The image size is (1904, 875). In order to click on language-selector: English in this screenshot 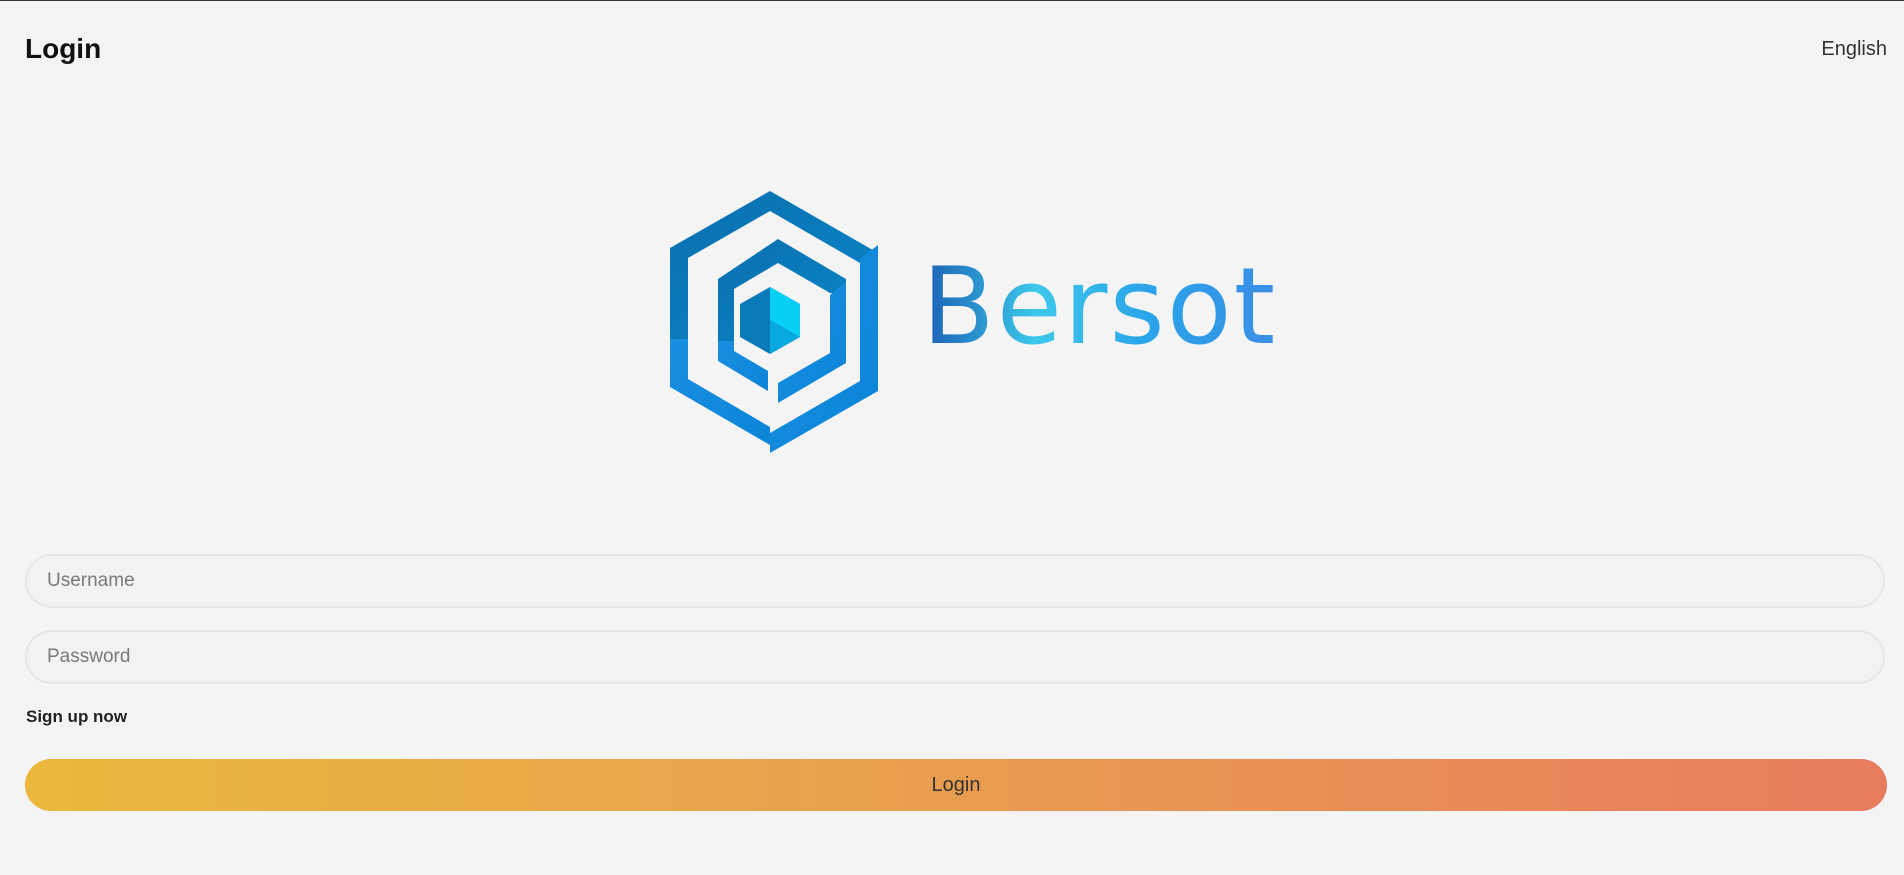, I will do `click(1854, 49)`.